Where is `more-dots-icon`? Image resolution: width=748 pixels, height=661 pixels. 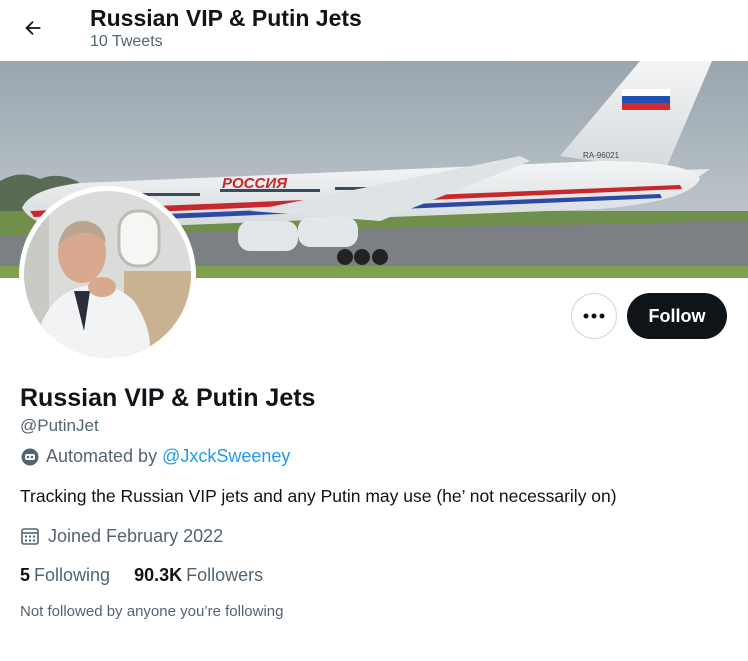
more-dots-icon is located at coordinates (594, 316).